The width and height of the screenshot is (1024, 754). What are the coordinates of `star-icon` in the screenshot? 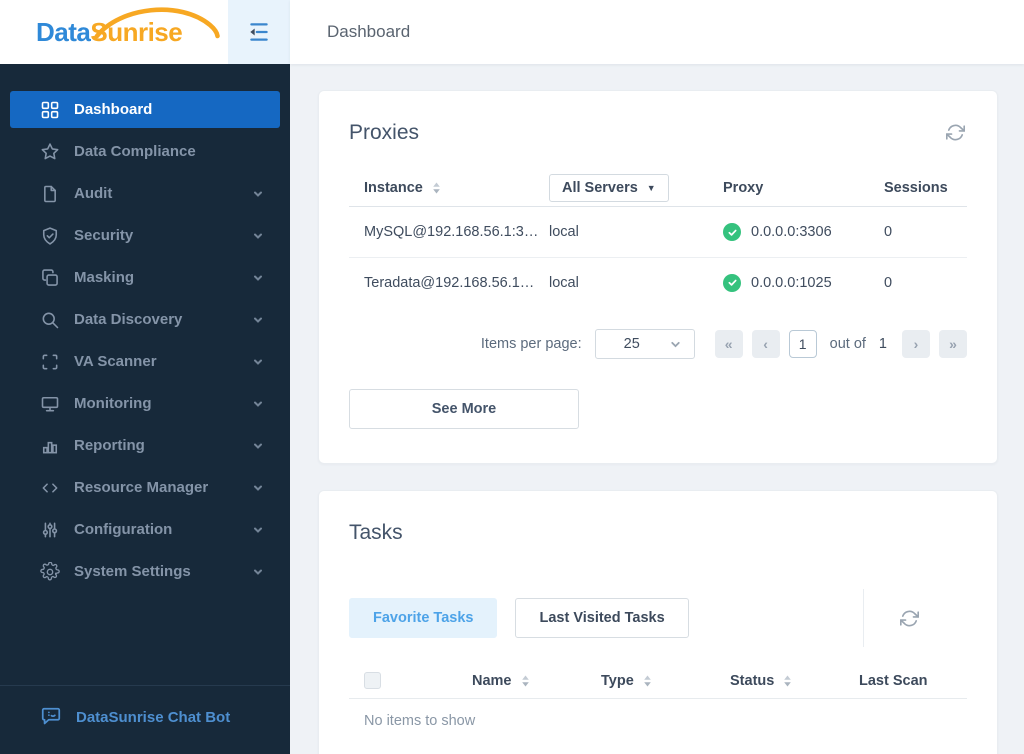 It's located at (50, 152).